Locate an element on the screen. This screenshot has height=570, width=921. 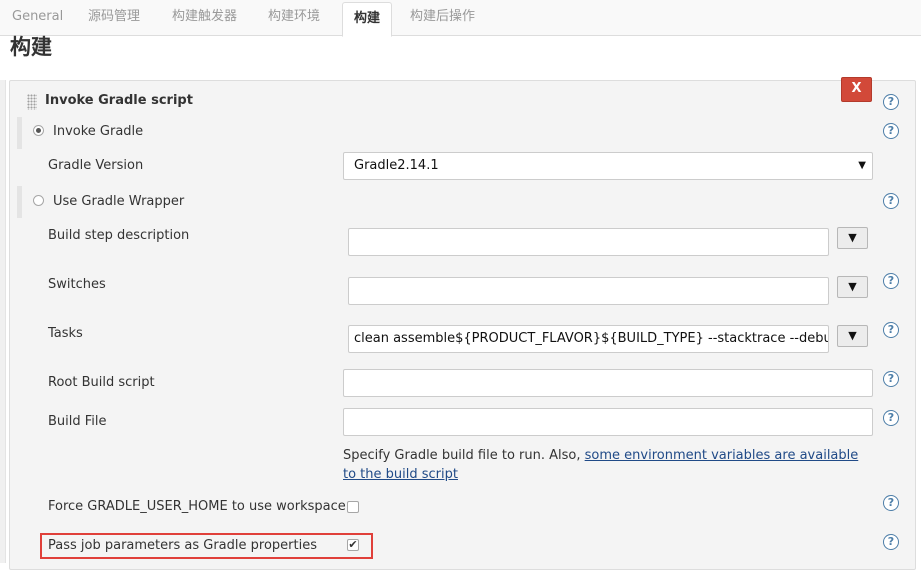
force-gradle-user-home-checkbox is located at coordinates (353, 507).